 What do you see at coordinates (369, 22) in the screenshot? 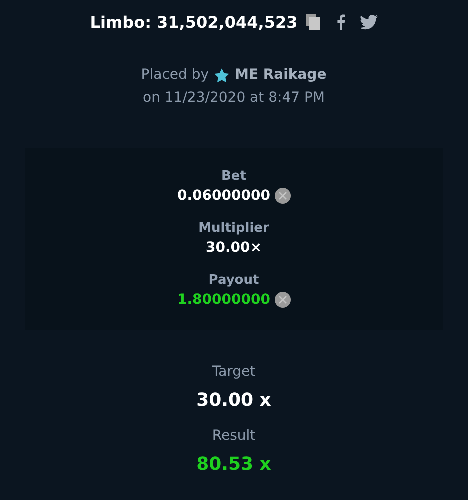
I see `twitter-icon` at bounding box center [369, 22].